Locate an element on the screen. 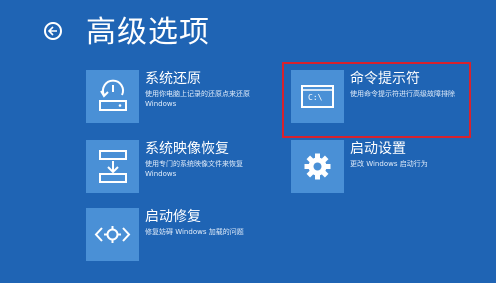  tile-description: 修复妨碍 Windows 加载的问题 is located at coordinates (194, 232).